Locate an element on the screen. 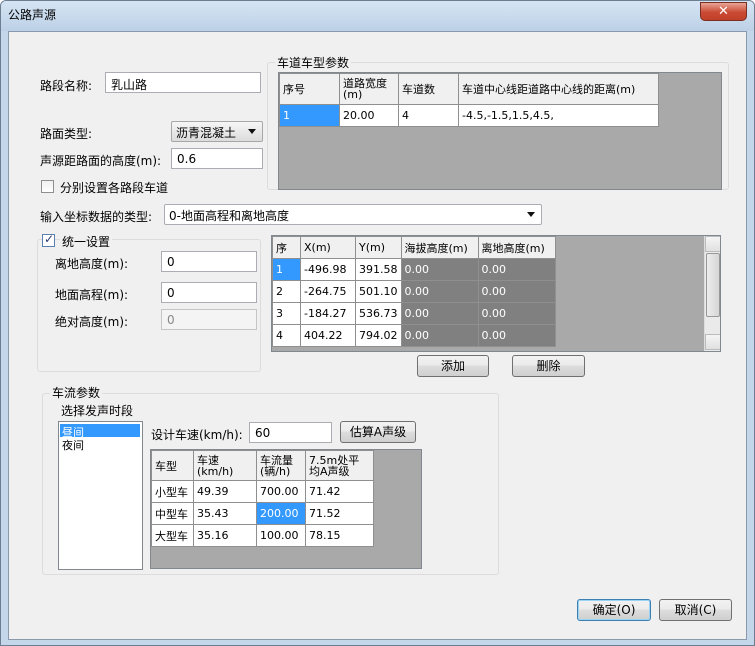 The image size is (755, 646). coords-header-ground: 离地高度(m) is located at coordinates (516, 247).